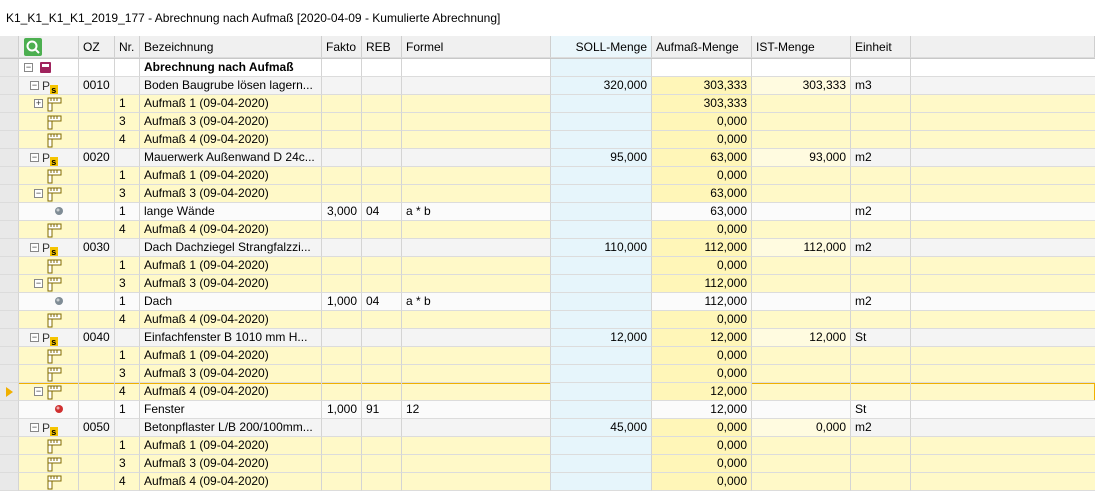 The image size is (1095, 501). Describe the element at coordinates (601, 338) in the screenshot. I see `soll-menge-cell: 12,000` at that location.